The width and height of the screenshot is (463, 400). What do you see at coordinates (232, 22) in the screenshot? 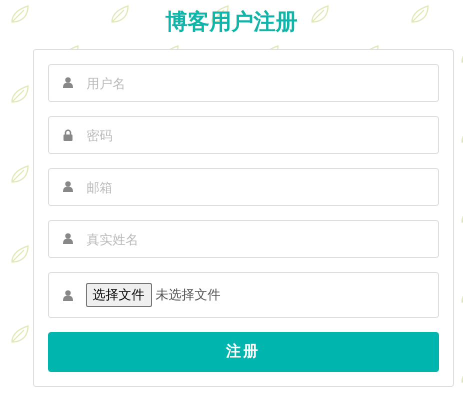
I see `page-title: 博客用户注册` at bounding box center [232, 22].